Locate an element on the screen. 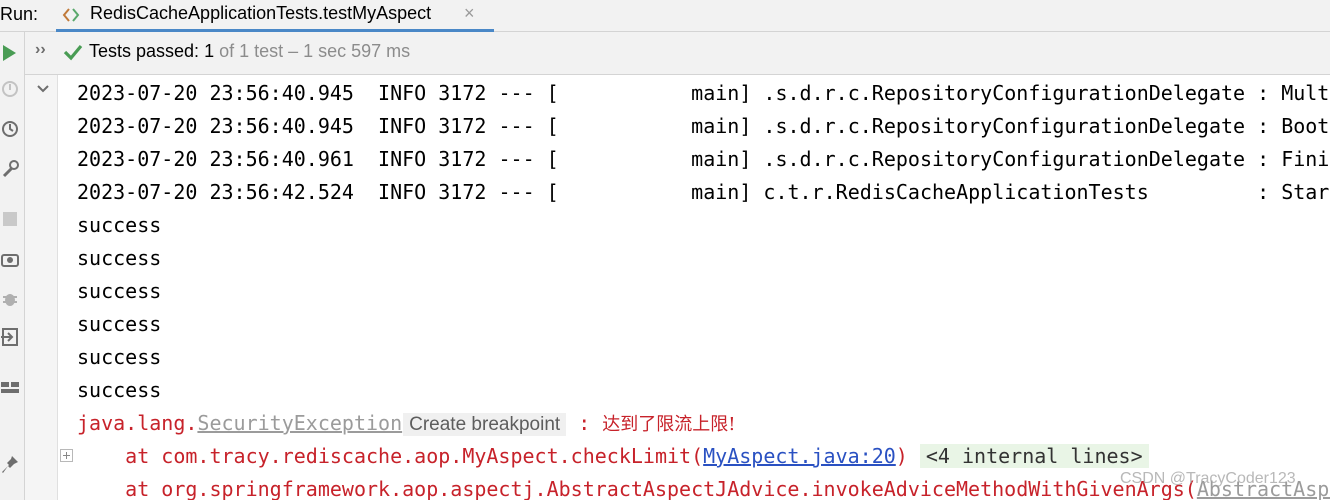  stop-icon is located at coordinates (10, 219).